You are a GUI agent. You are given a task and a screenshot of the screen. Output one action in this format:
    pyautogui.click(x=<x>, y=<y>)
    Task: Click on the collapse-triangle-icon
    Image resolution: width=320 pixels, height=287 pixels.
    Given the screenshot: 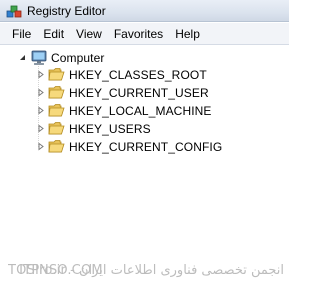 What is the action you would take?
    pyautogui.click(x=22, y=57)
    